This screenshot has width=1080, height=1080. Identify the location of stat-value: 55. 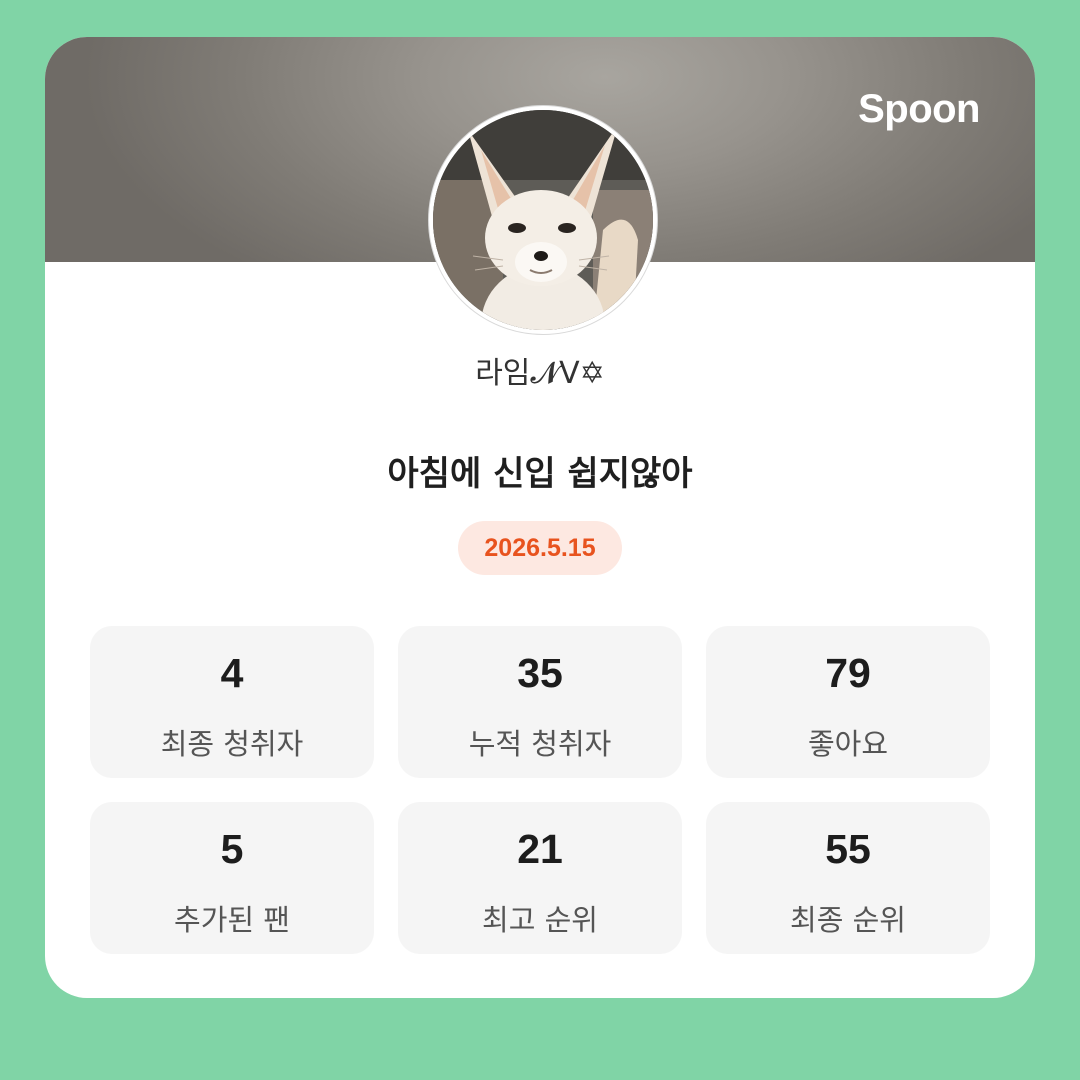
(848, 849).